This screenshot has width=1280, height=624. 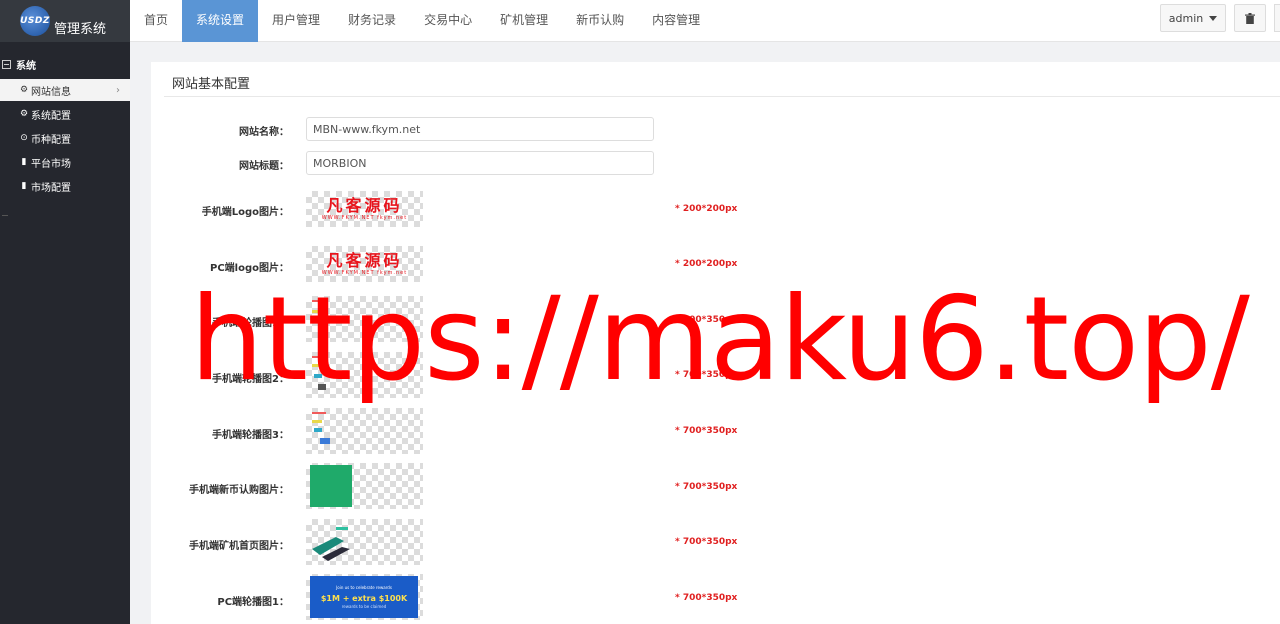 I want to click on sidebar-item-site-info: ⚙ 网站信息 ›, so click(x=65, y=90).